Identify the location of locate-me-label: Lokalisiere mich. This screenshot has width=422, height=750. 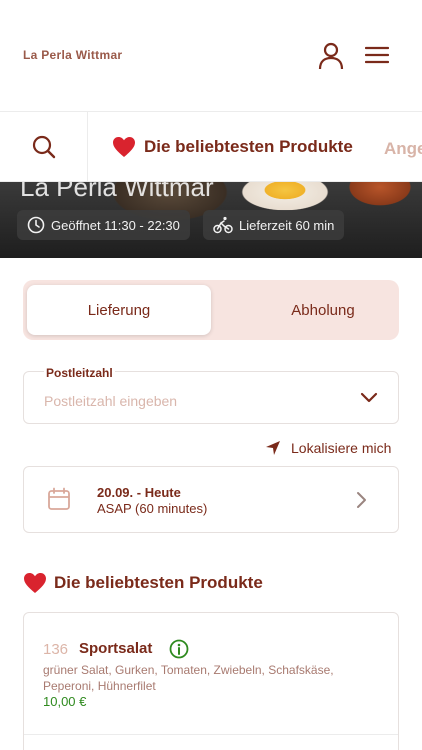
(341, 448).